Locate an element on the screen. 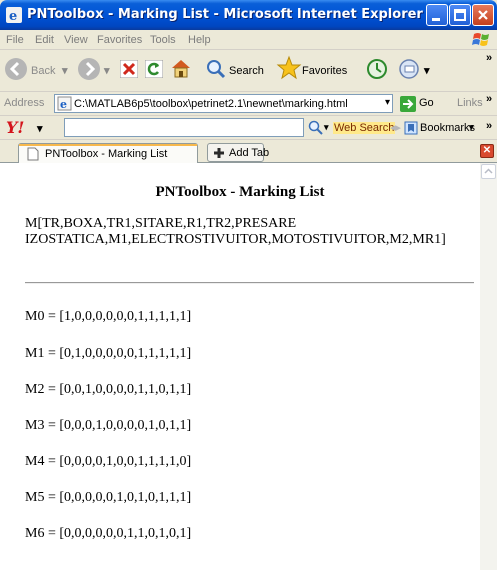 The width and height of the screenshot is (497, 570). chevron-up-icon is located at coordinates (488, 171).